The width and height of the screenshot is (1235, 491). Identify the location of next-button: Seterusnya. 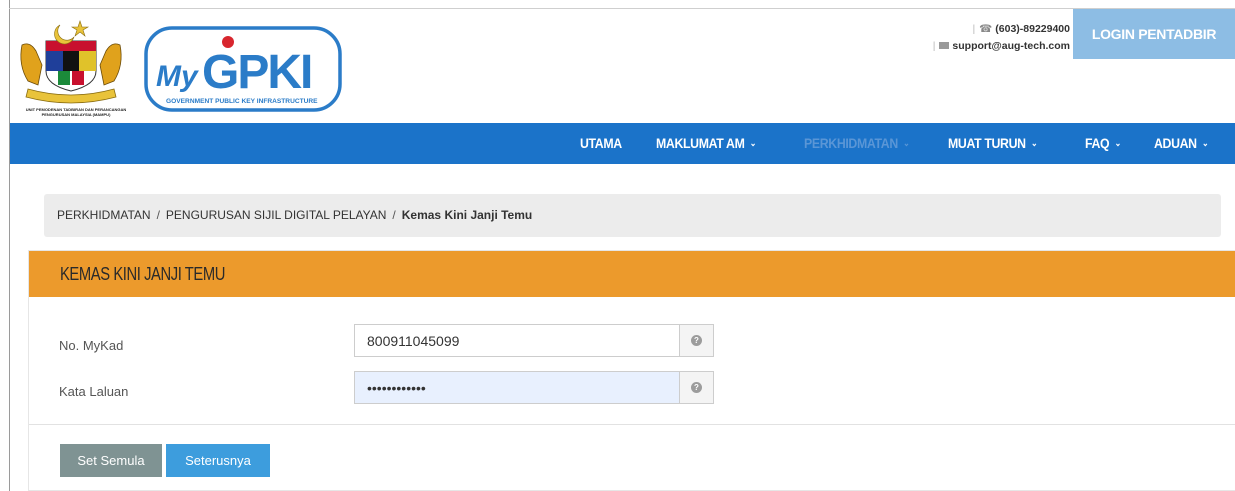
(218, 460).